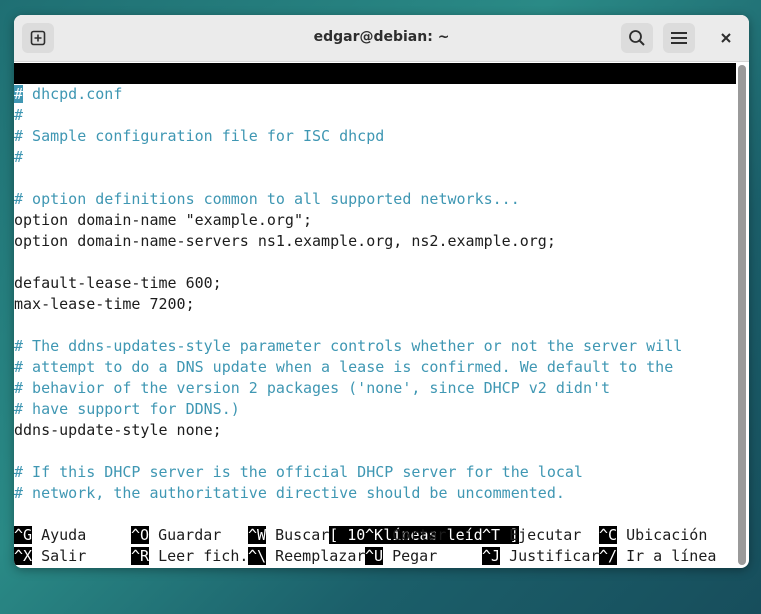  Describe the element at coordinates (374, 535) in the screenshot. I see `shortcut-key: ^K` at that location.